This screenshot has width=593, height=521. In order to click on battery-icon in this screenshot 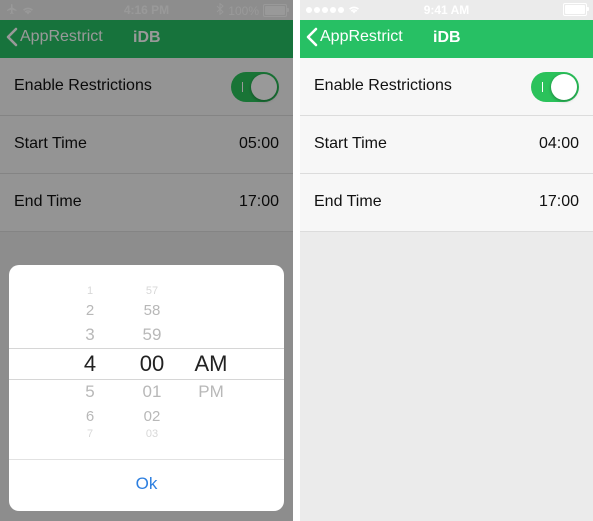, I will do `click(576, 9)`.